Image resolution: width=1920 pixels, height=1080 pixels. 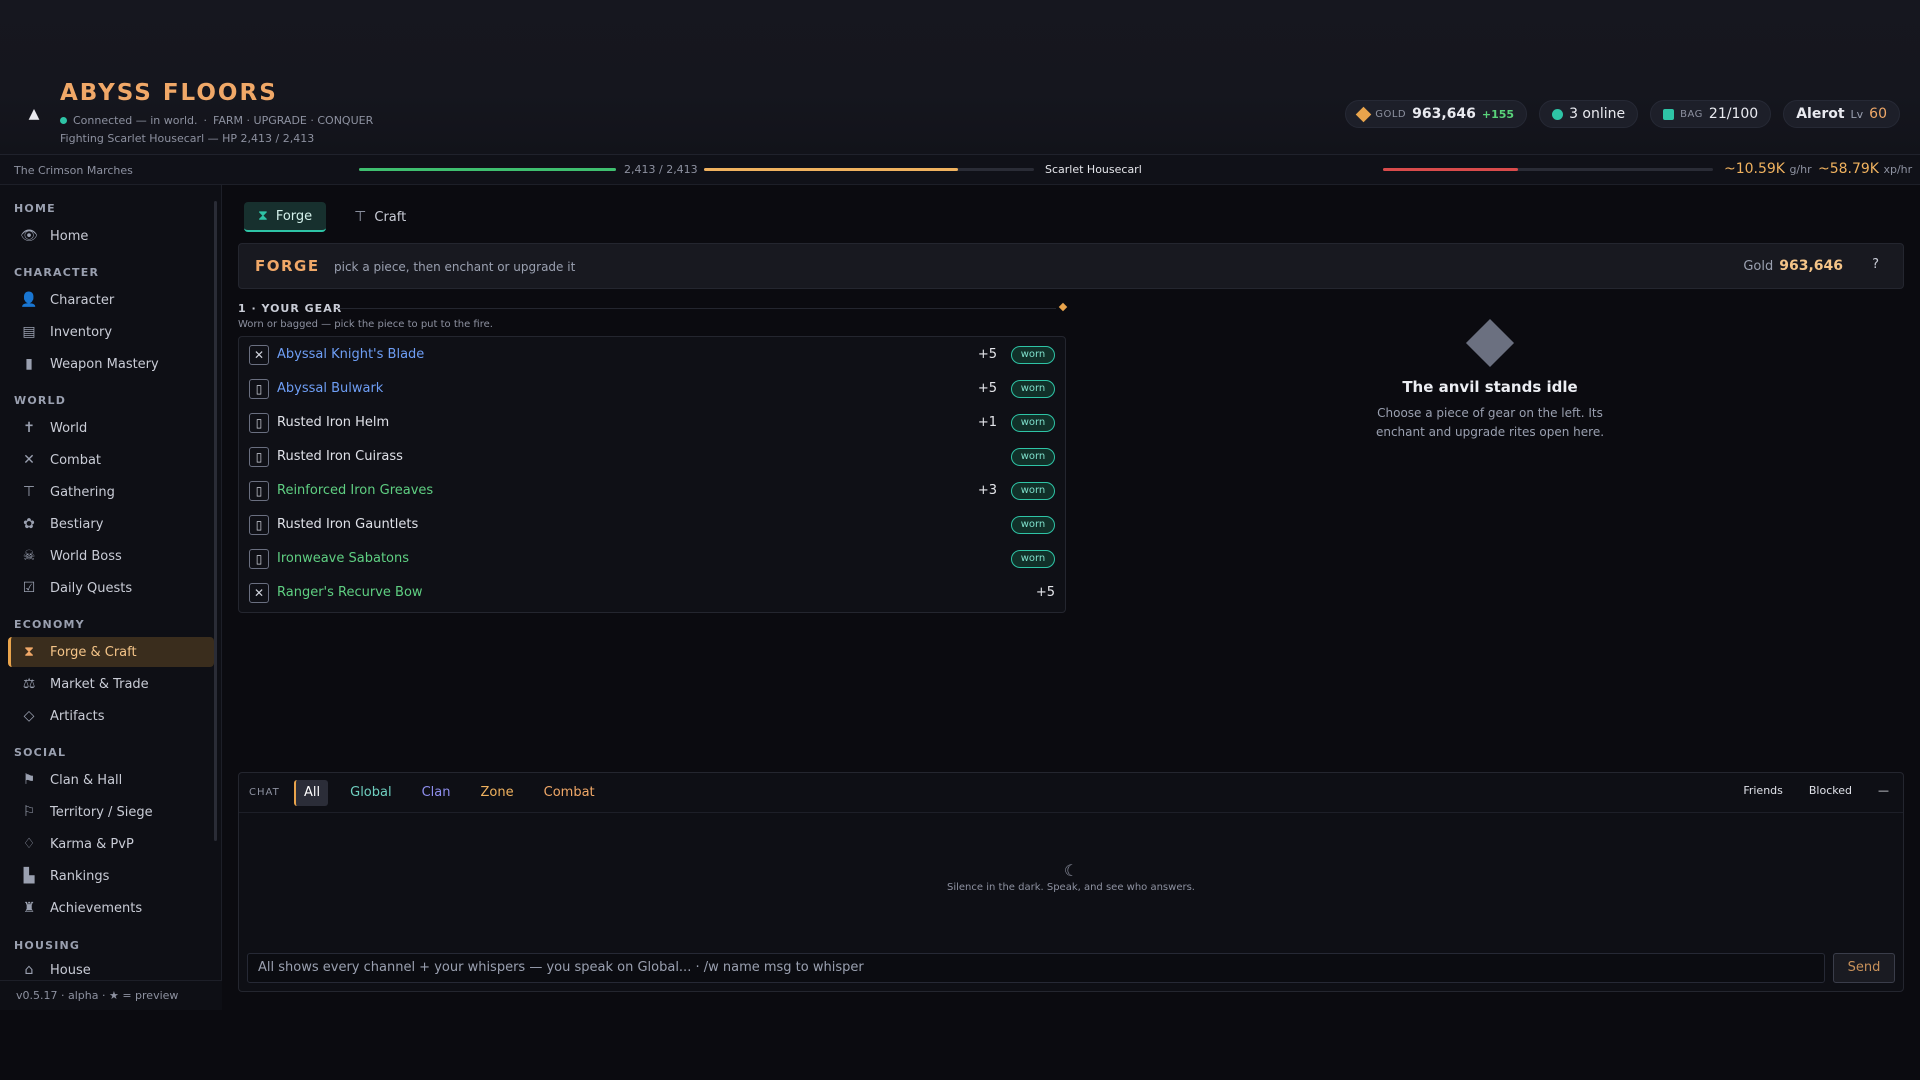 I want to click on sidebar-item-character: 👤 Character, so click(x=111, y=300).